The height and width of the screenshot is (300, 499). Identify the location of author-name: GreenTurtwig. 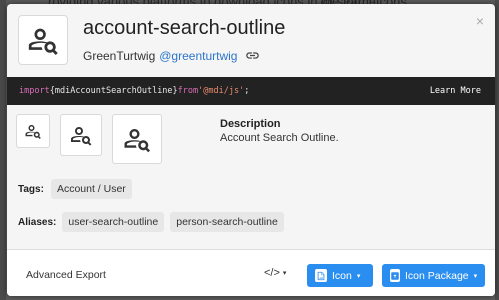
(119, 55).